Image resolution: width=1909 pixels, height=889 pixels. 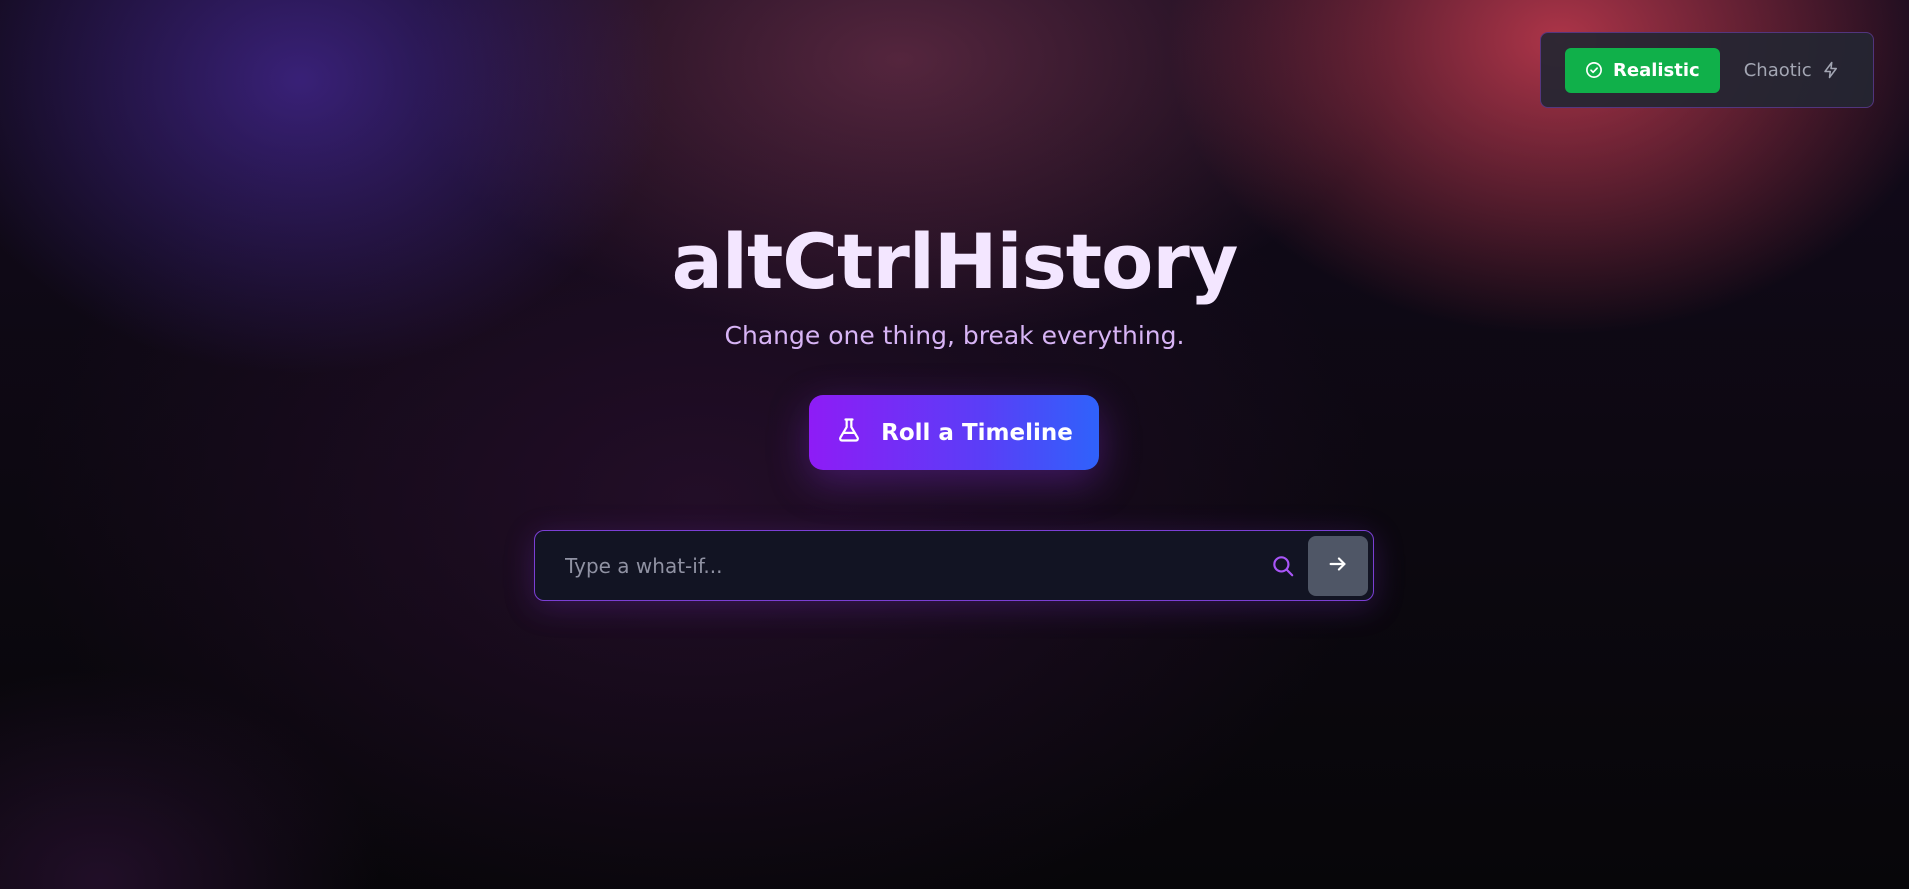 I want to click on what-if-search-bar, so click(x=954, y=565).